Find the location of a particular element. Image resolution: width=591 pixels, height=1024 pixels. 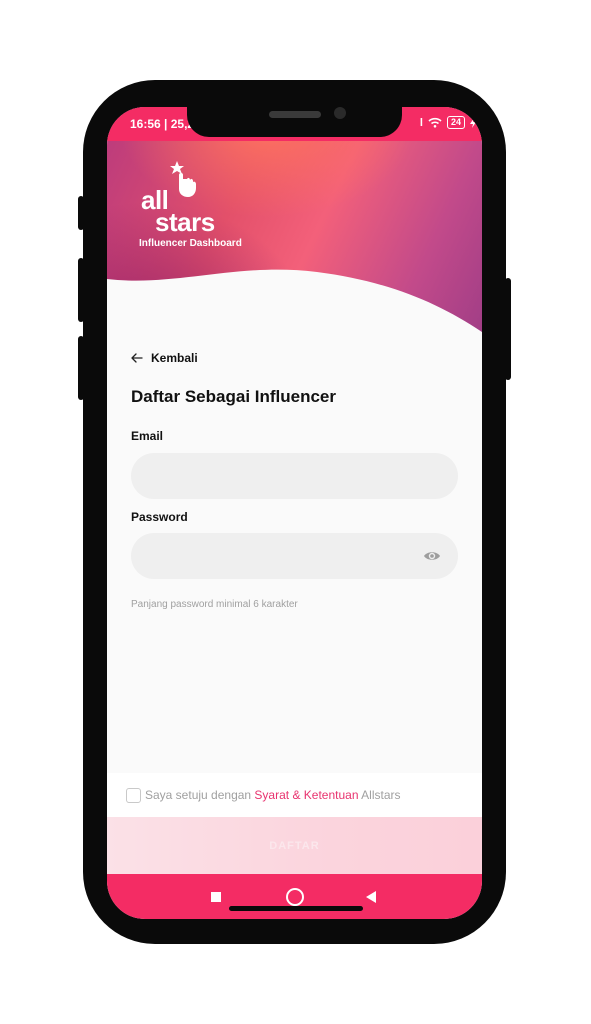

camera-notch is located at coordinates (294, 122).